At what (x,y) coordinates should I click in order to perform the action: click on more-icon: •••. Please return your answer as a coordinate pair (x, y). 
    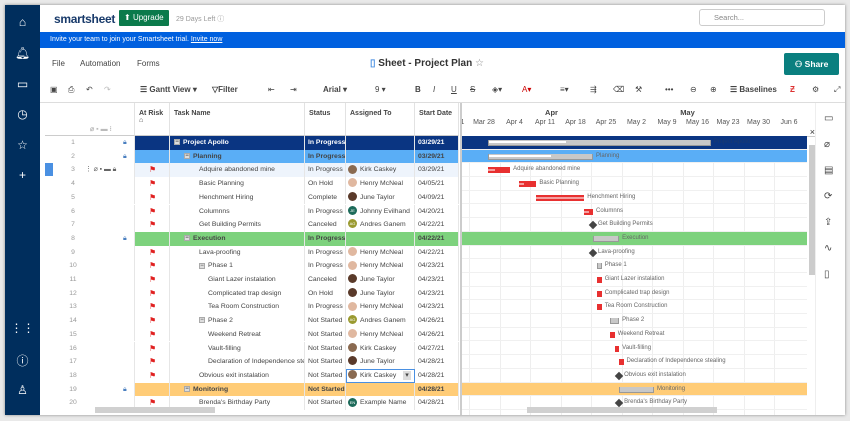
    Looking at the image, I should click on (669, 89).